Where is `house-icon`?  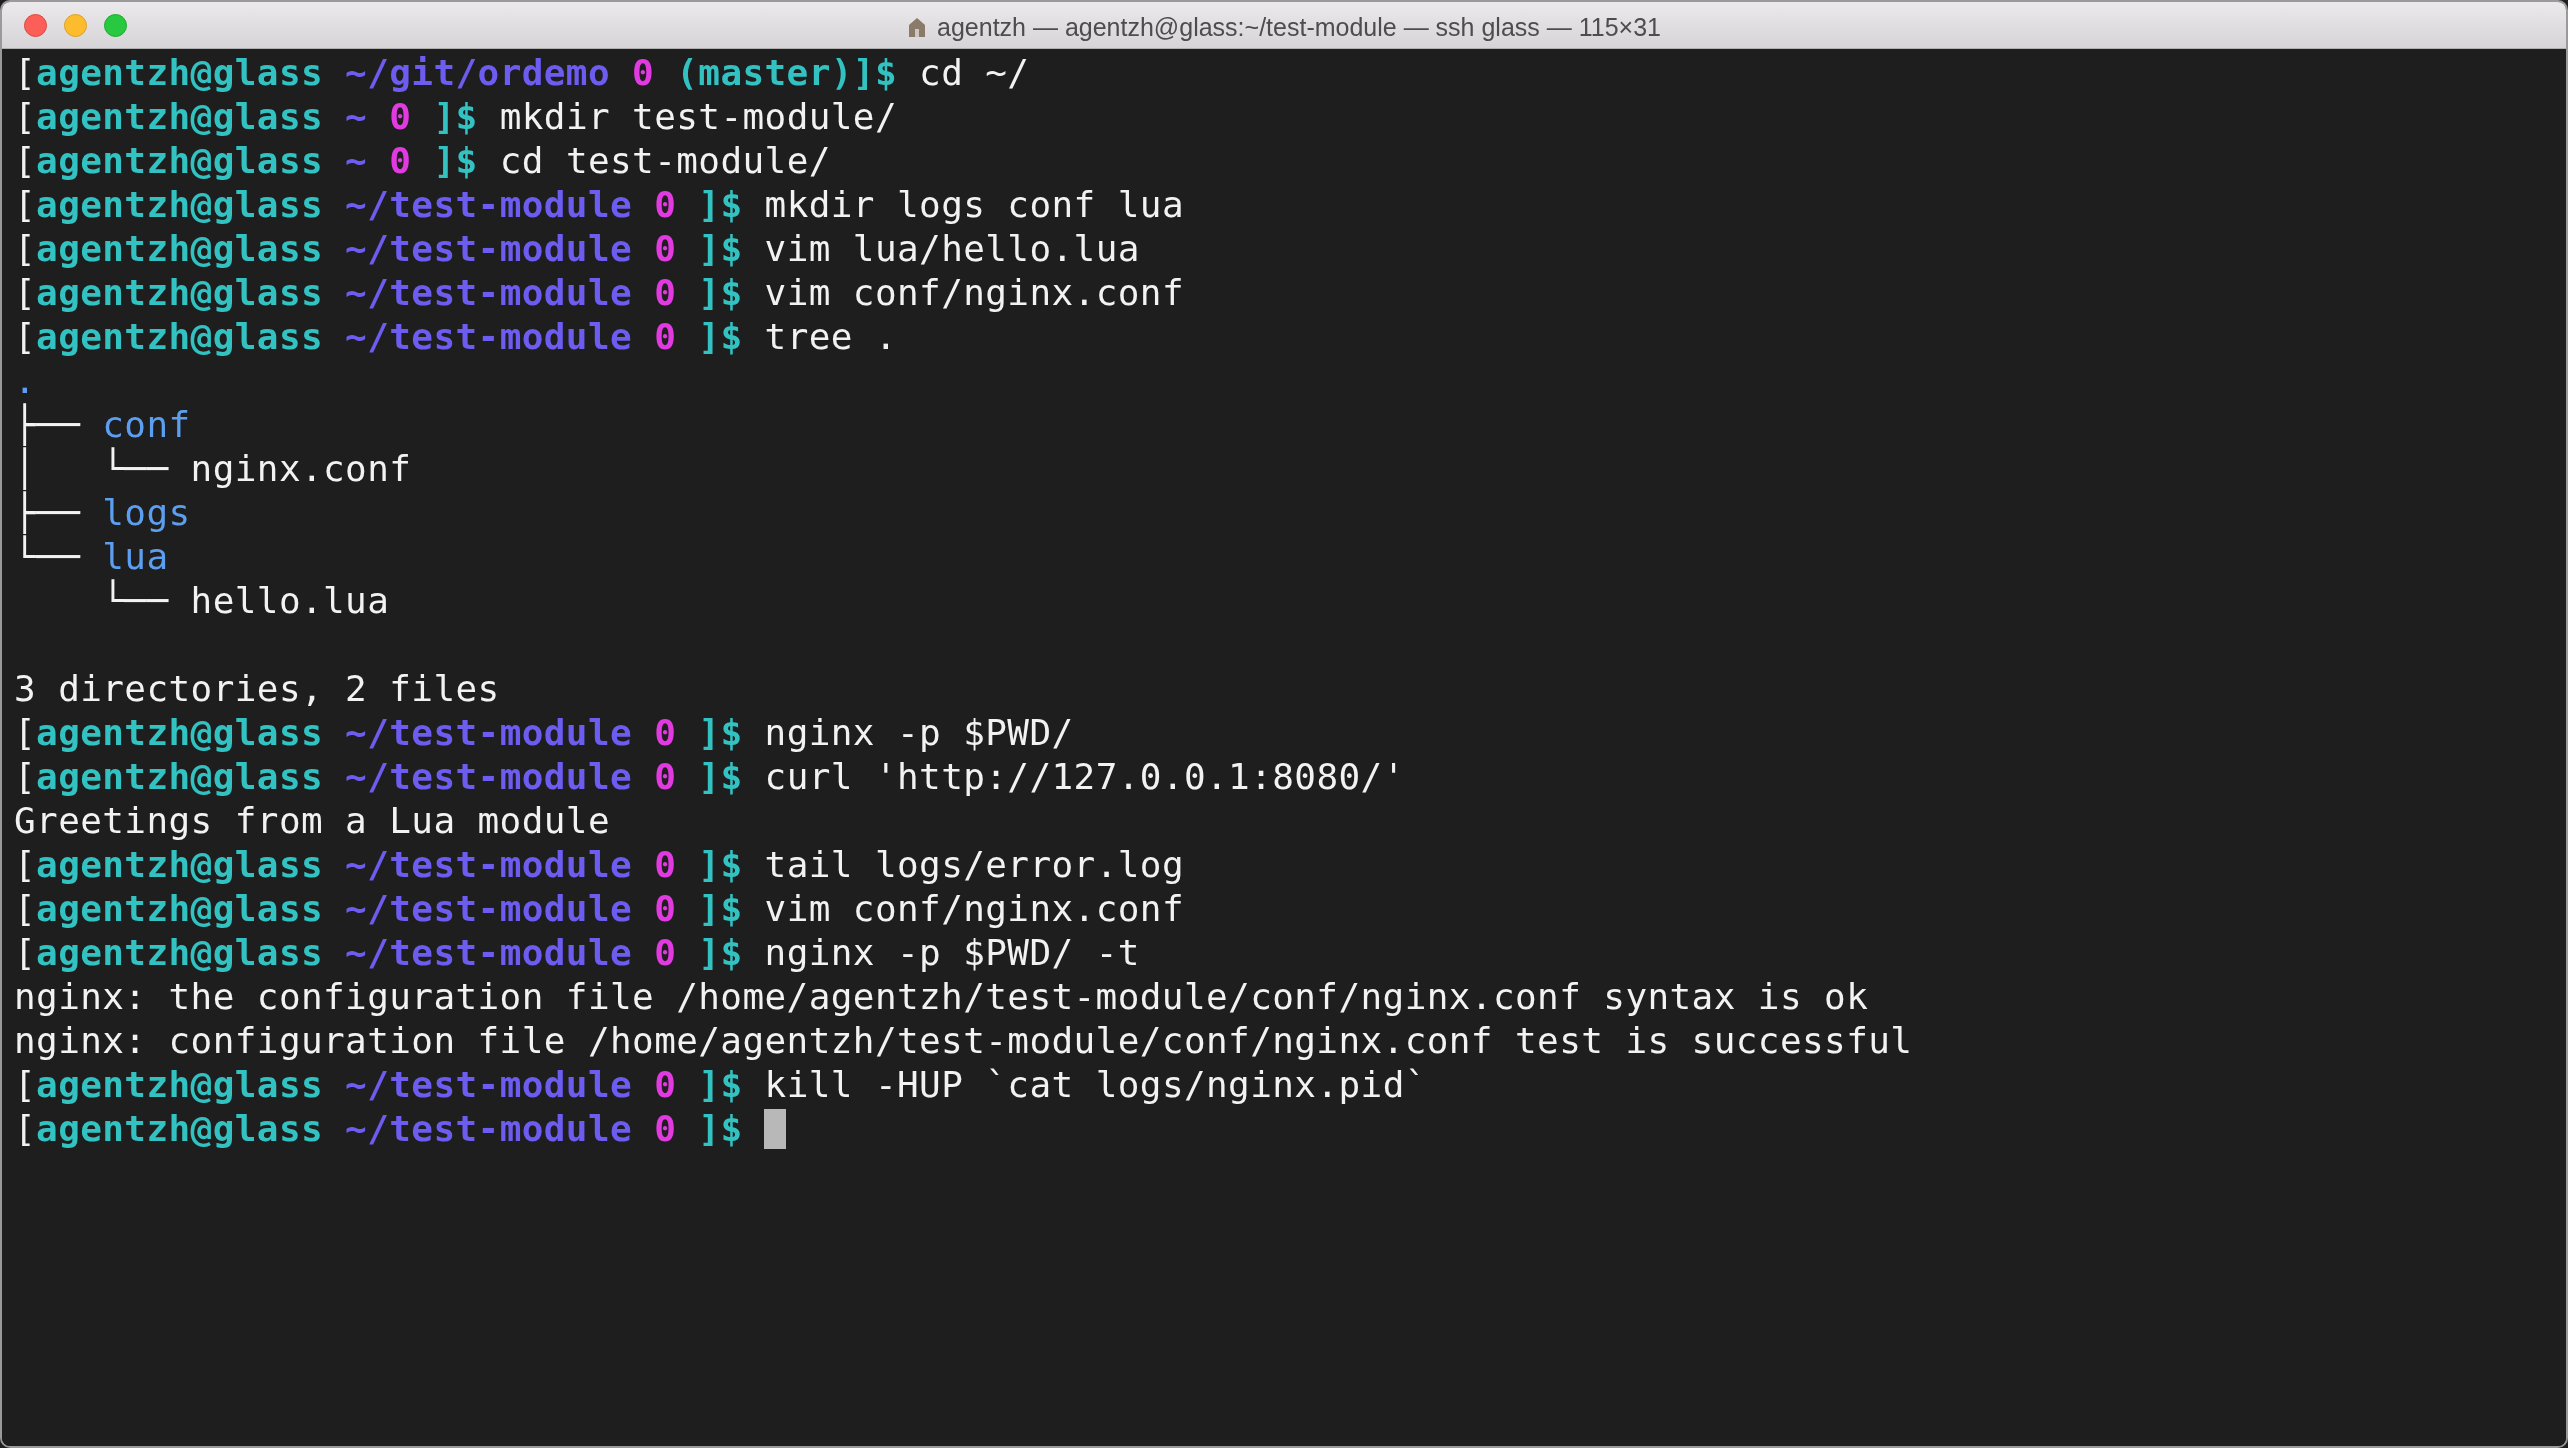
house-icon is located at coordinates (917, 27).